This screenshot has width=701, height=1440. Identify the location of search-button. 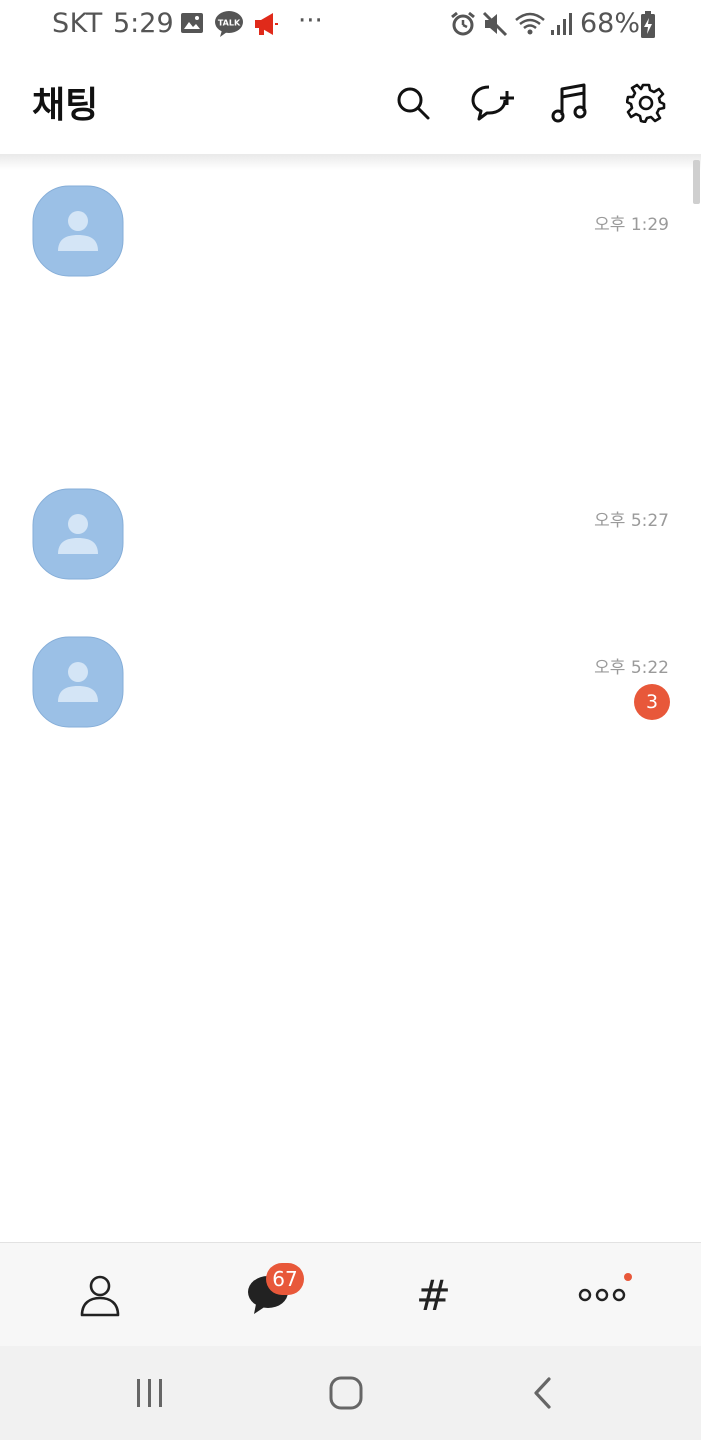
(413, 103).